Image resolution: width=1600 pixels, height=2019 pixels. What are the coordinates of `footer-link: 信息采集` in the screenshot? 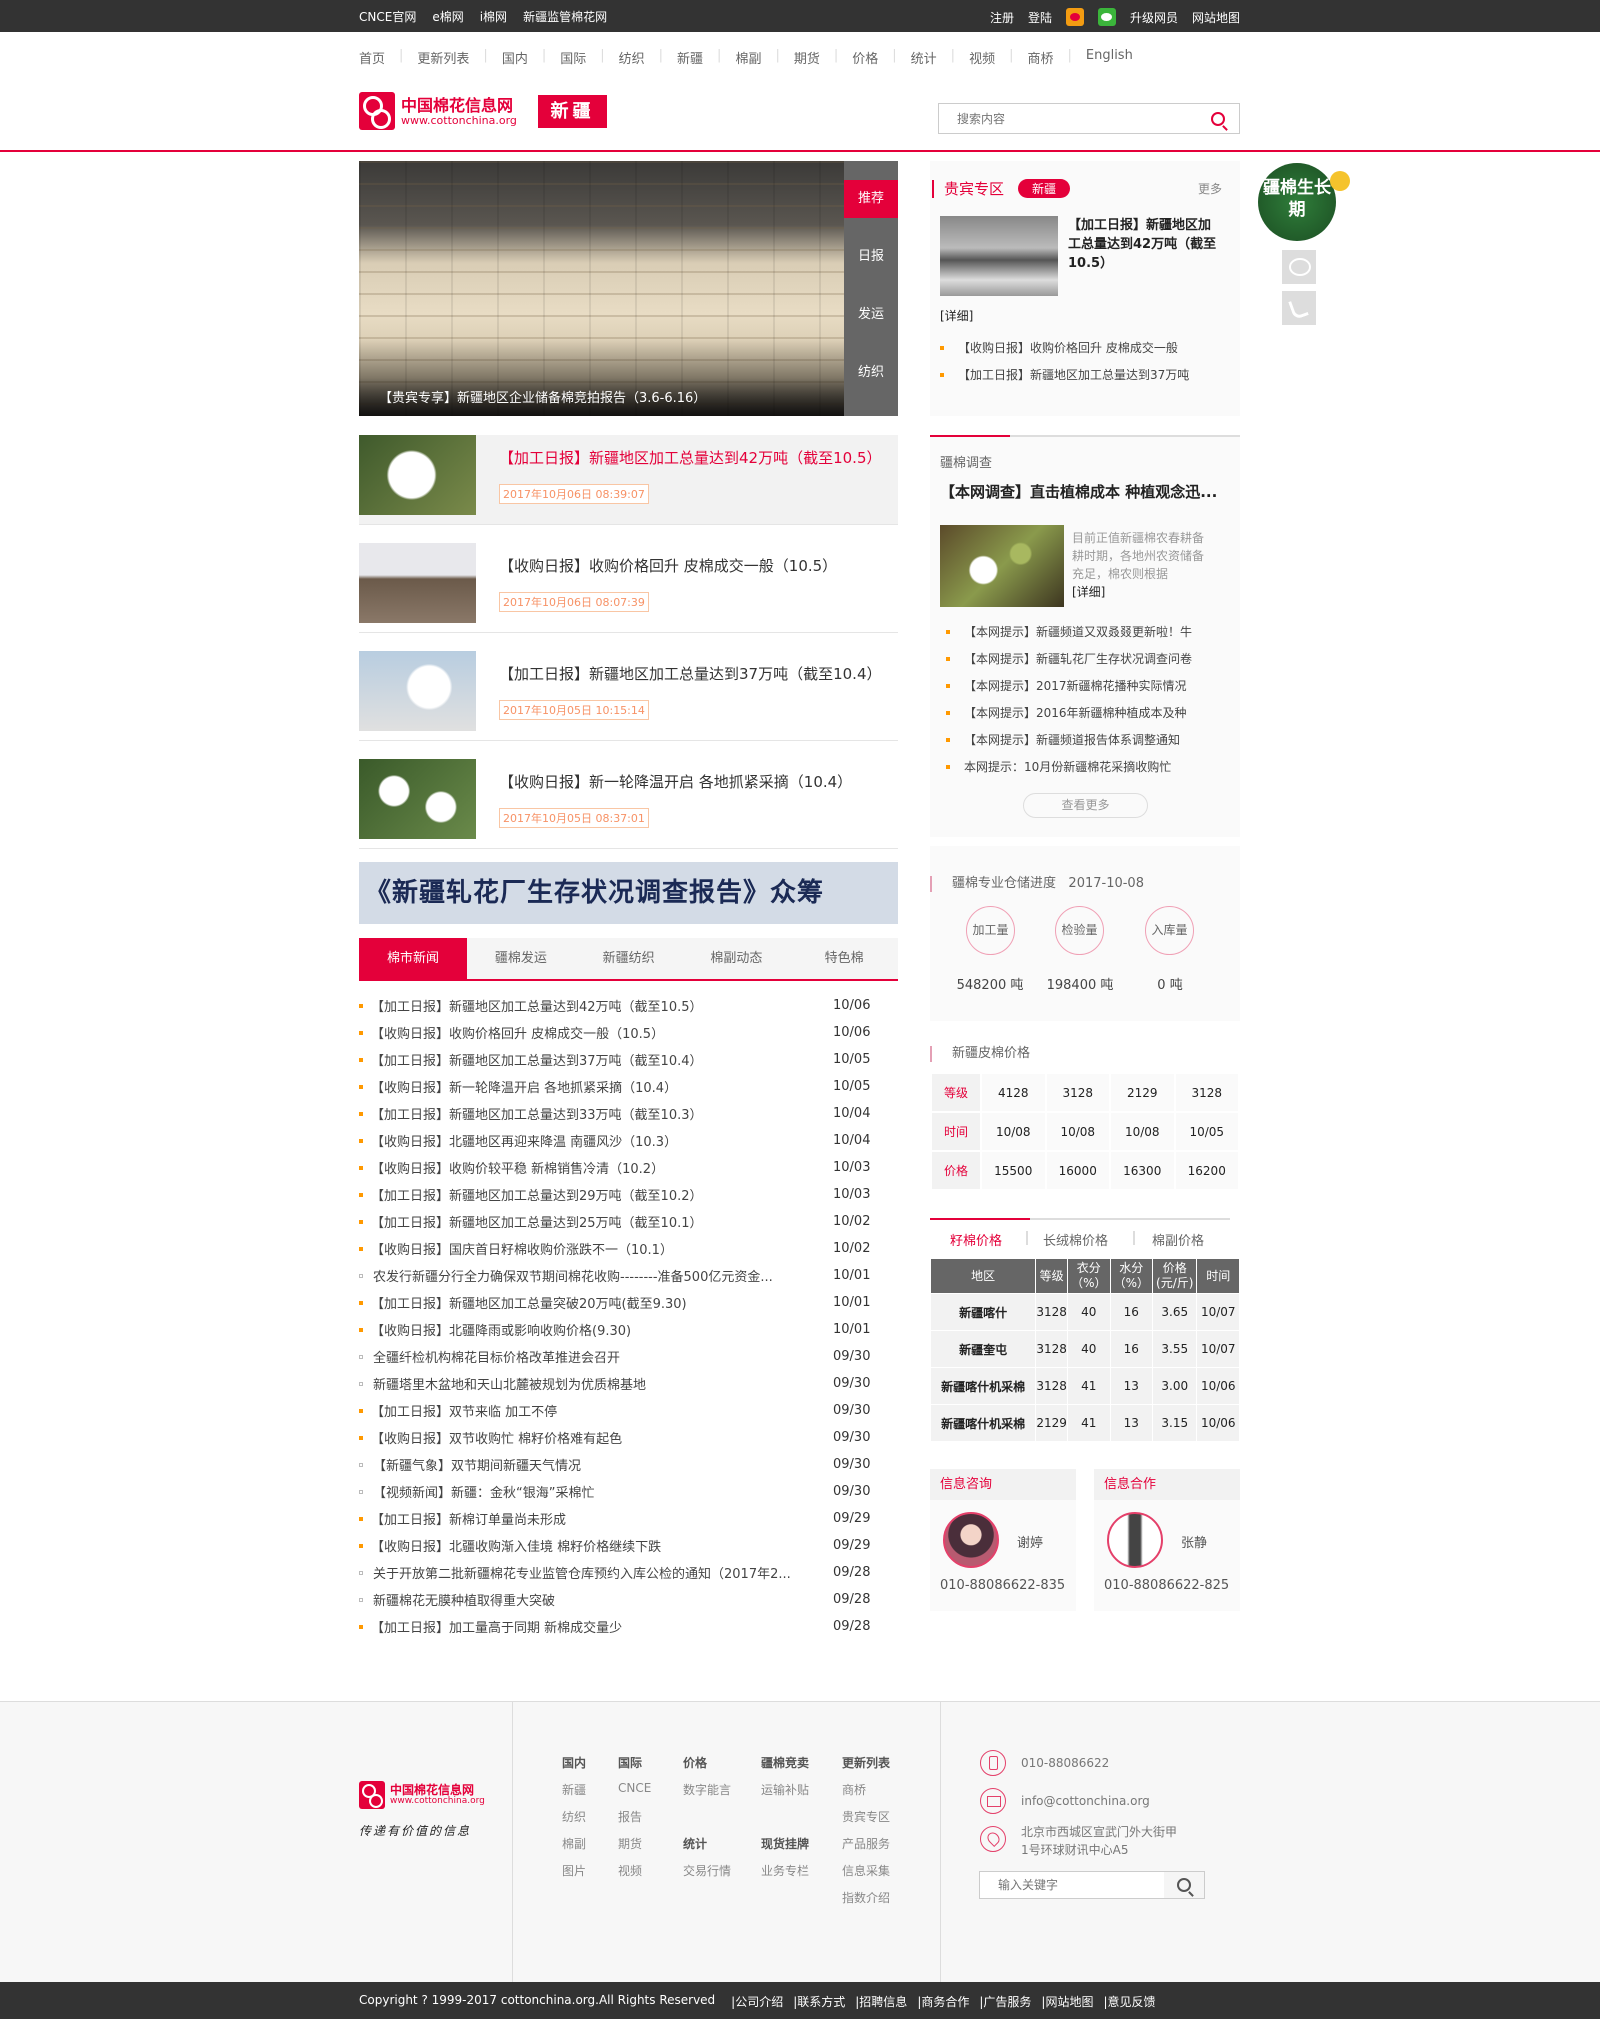 It's located at (866, 1875).